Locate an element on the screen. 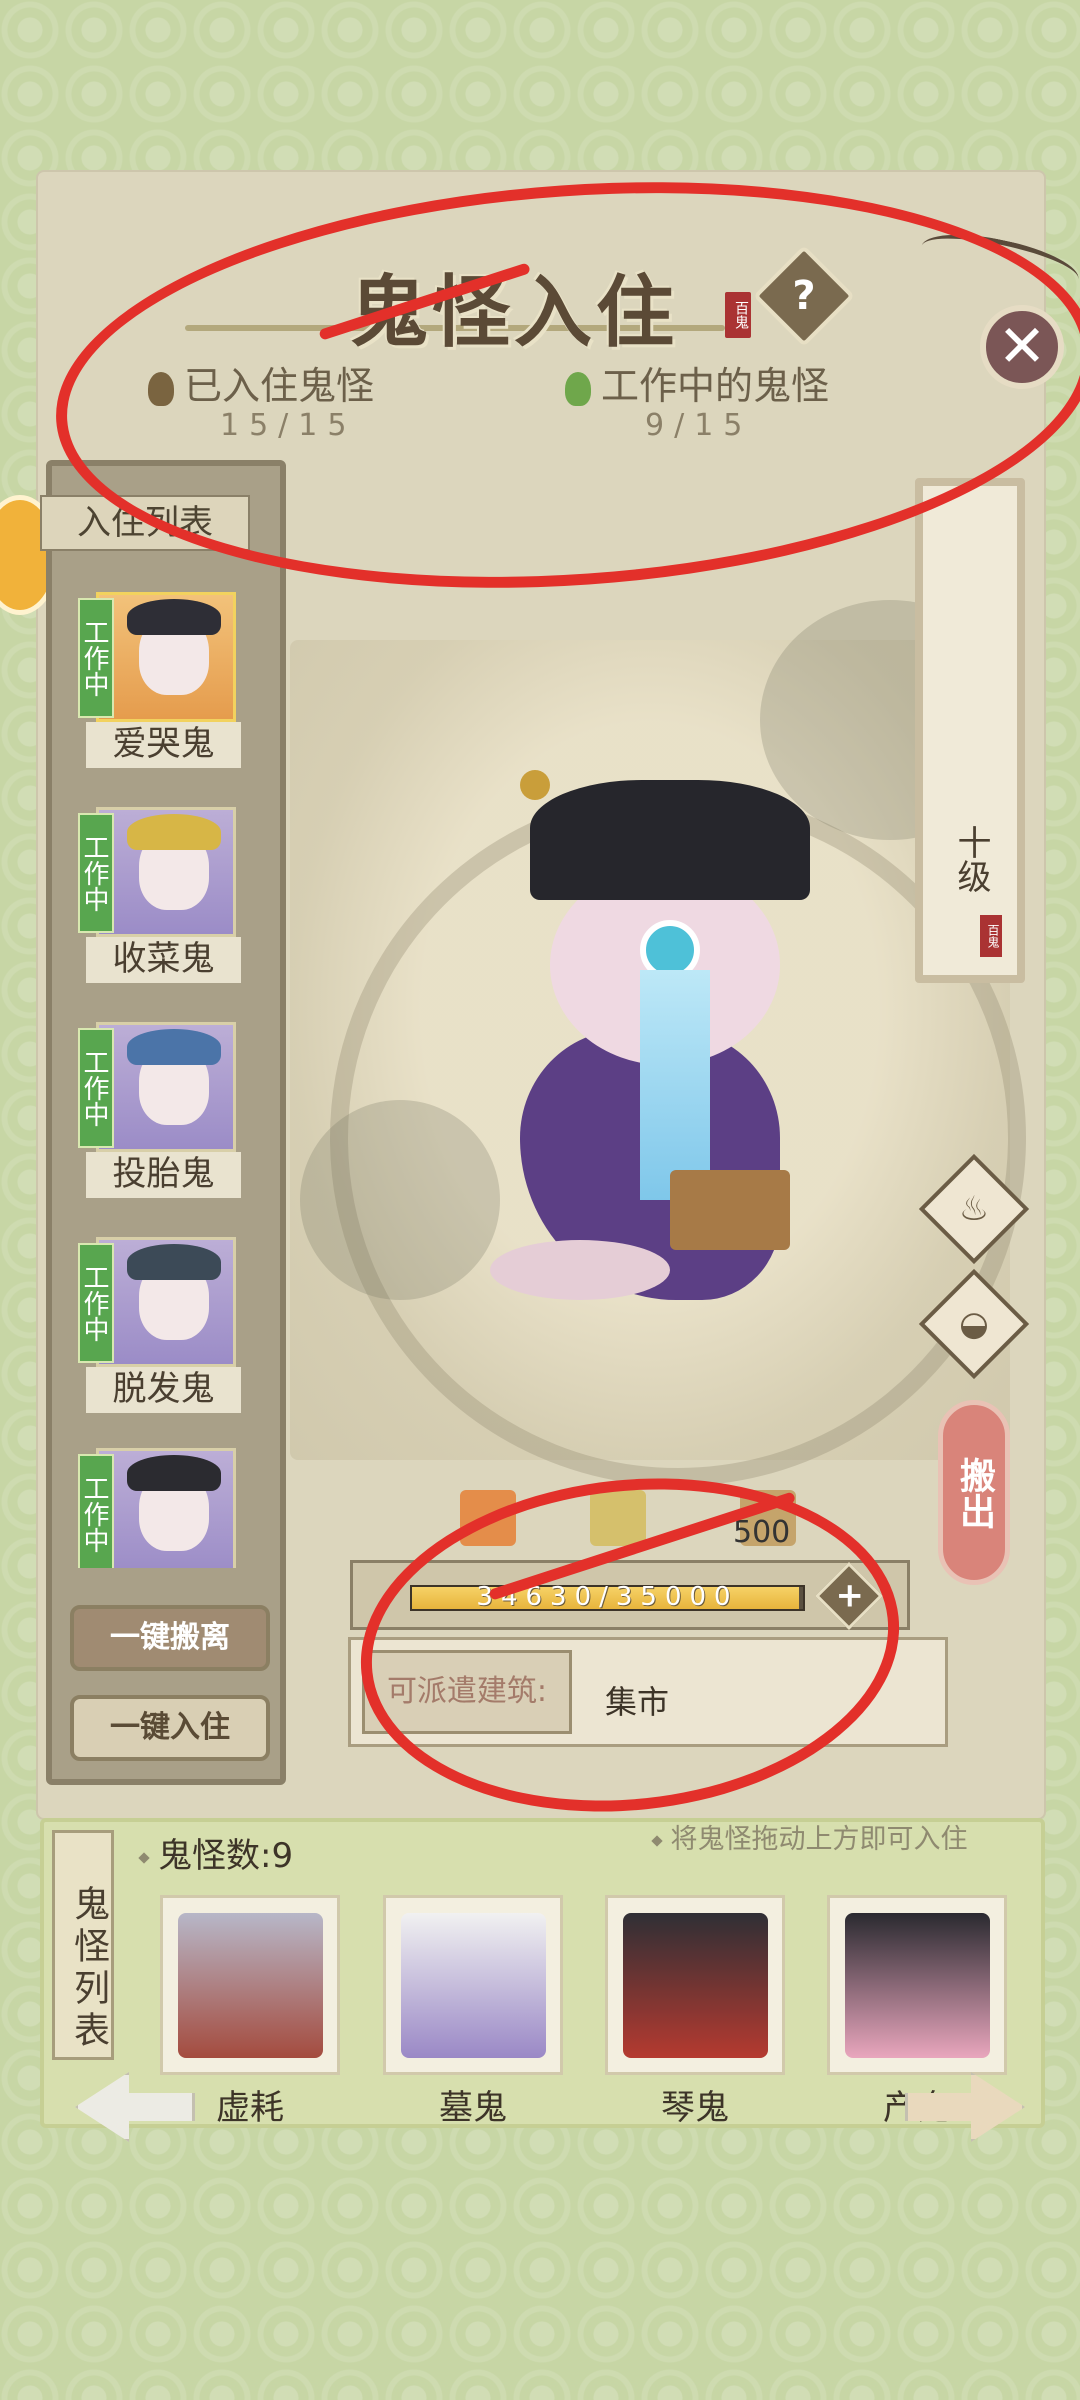  evict-all-button: 一键搬离 is located at coordinates (170, 1638).